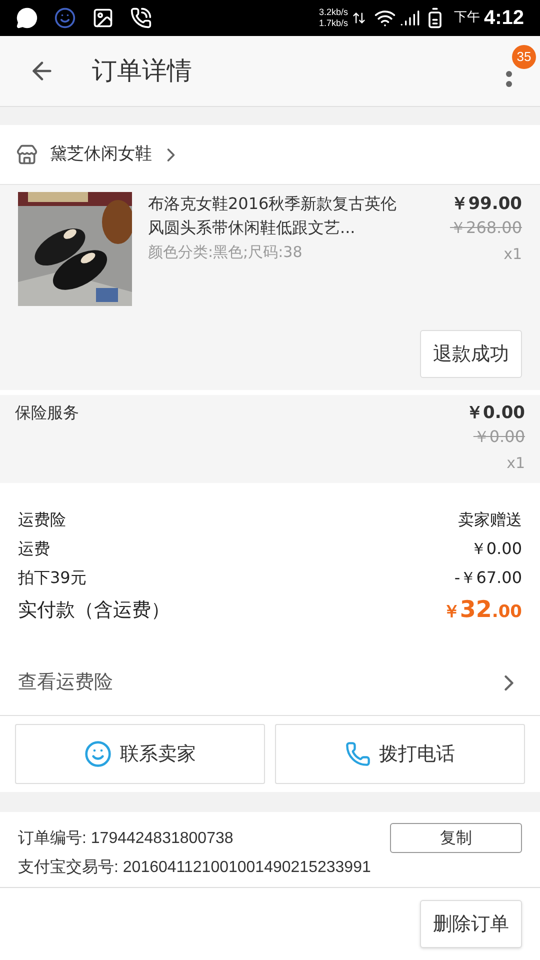  I want to click on total-amount: ￥32.00, so click(482, 610).